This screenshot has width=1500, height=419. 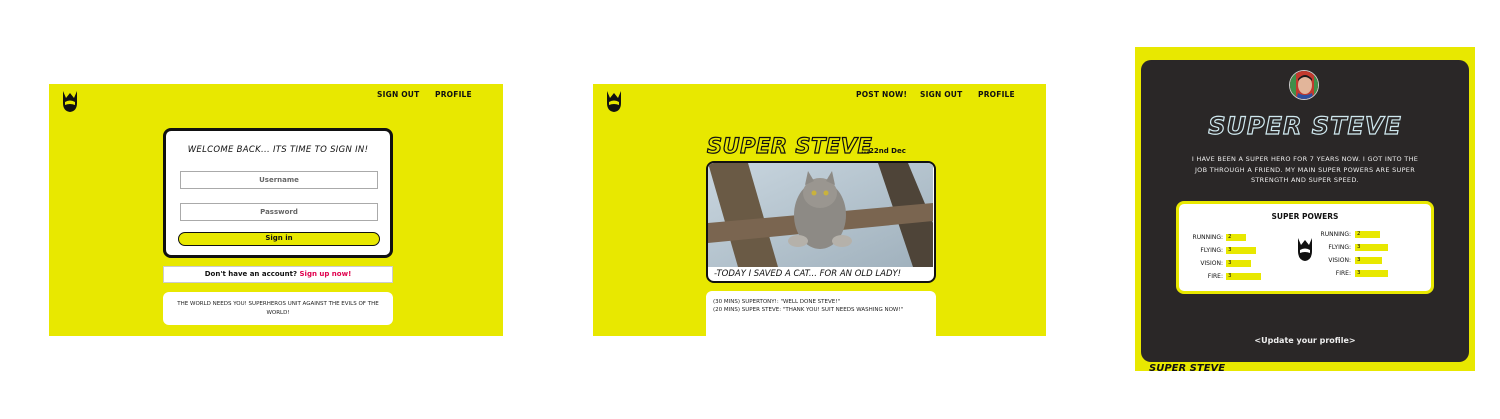 I want to click on avatar-icon, so click(x=1304, y=85).